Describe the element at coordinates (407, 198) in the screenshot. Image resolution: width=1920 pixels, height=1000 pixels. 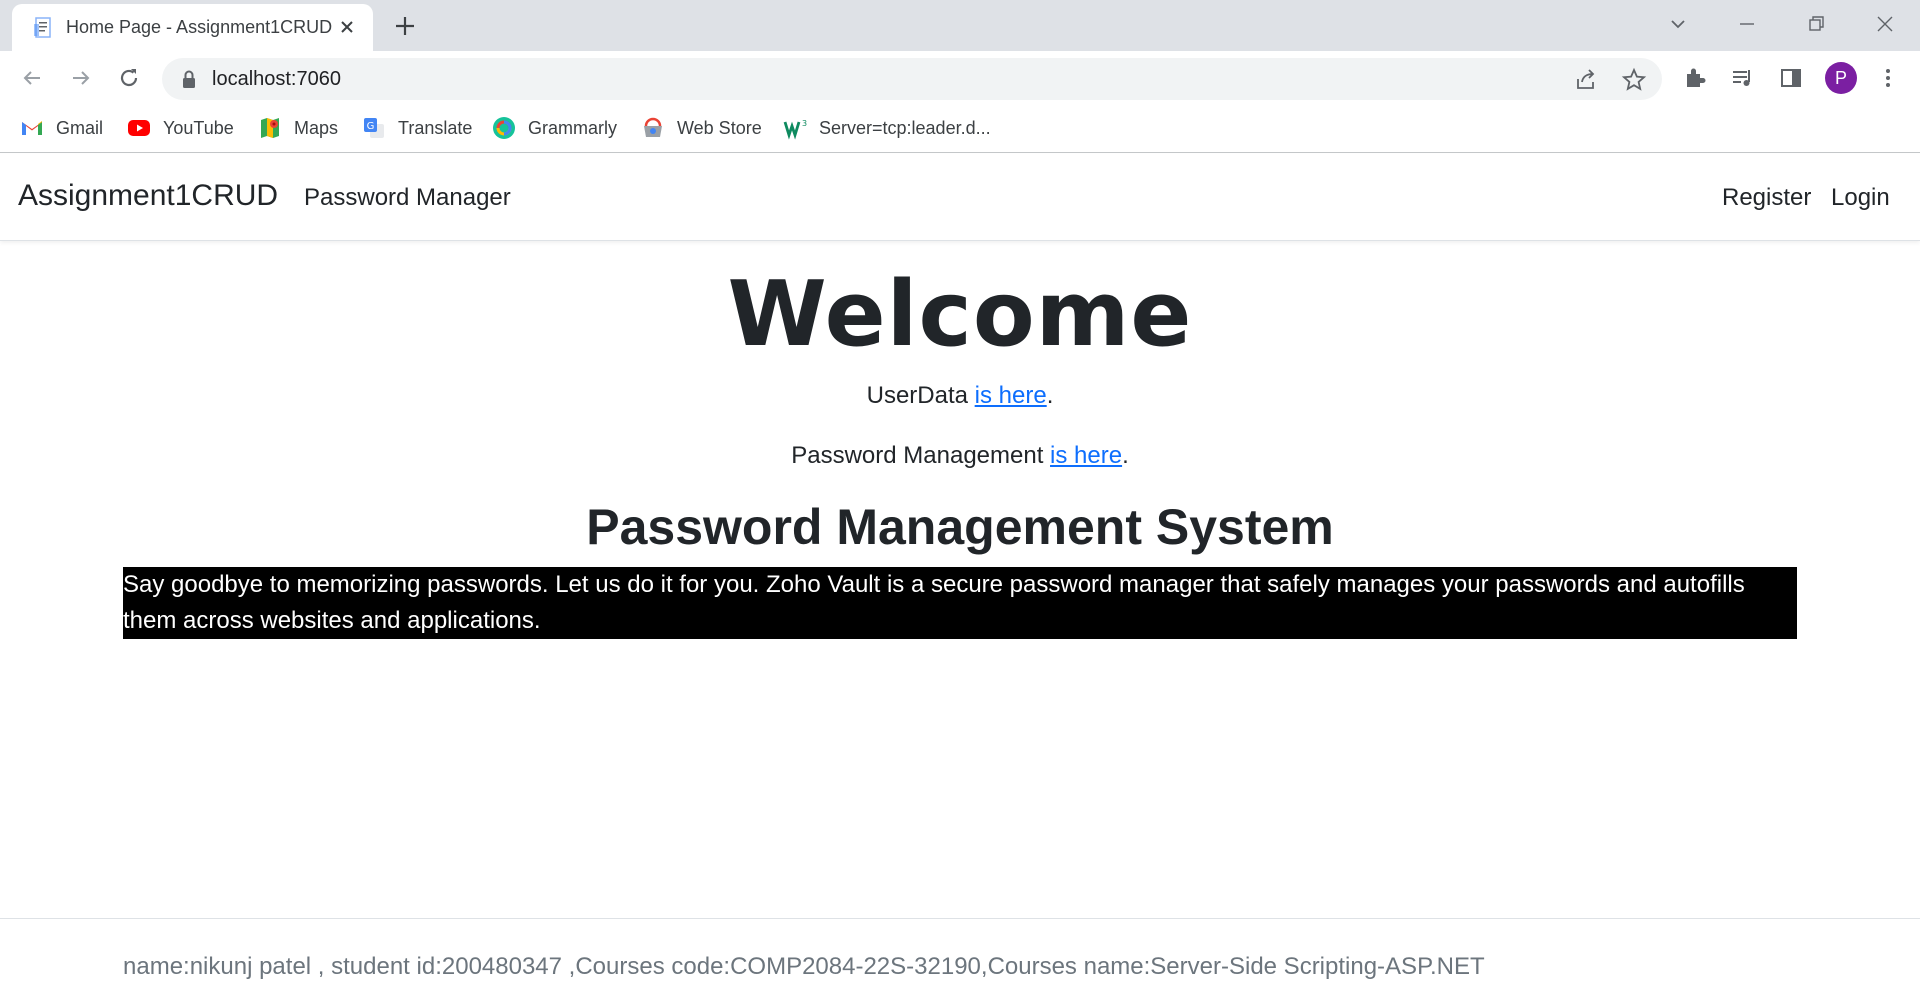
I see `nav-password-manager: Password Manager` at that location.